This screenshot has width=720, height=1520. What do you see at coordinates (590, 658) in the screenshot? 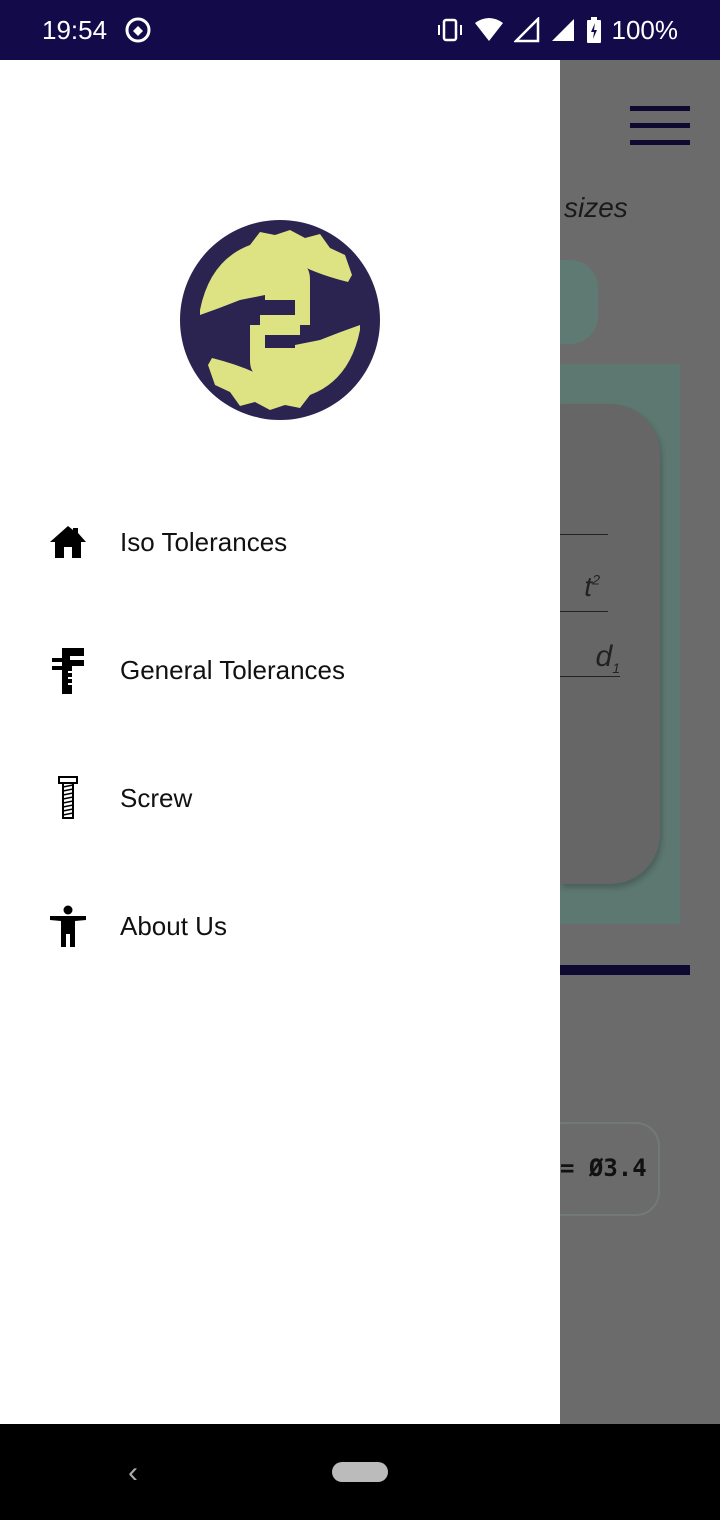
I see `dimension-d1: d1` at bounding box center [590, 658].